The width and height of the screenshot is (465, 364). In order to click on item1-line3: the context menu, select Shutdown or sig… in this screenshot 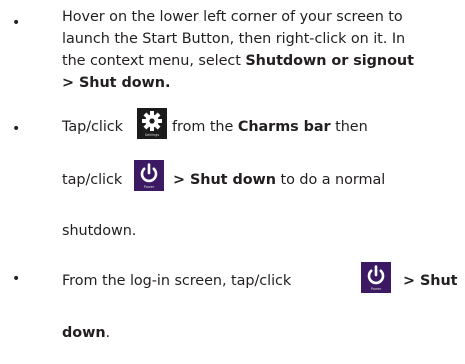, I will do `click(238, 61)`.